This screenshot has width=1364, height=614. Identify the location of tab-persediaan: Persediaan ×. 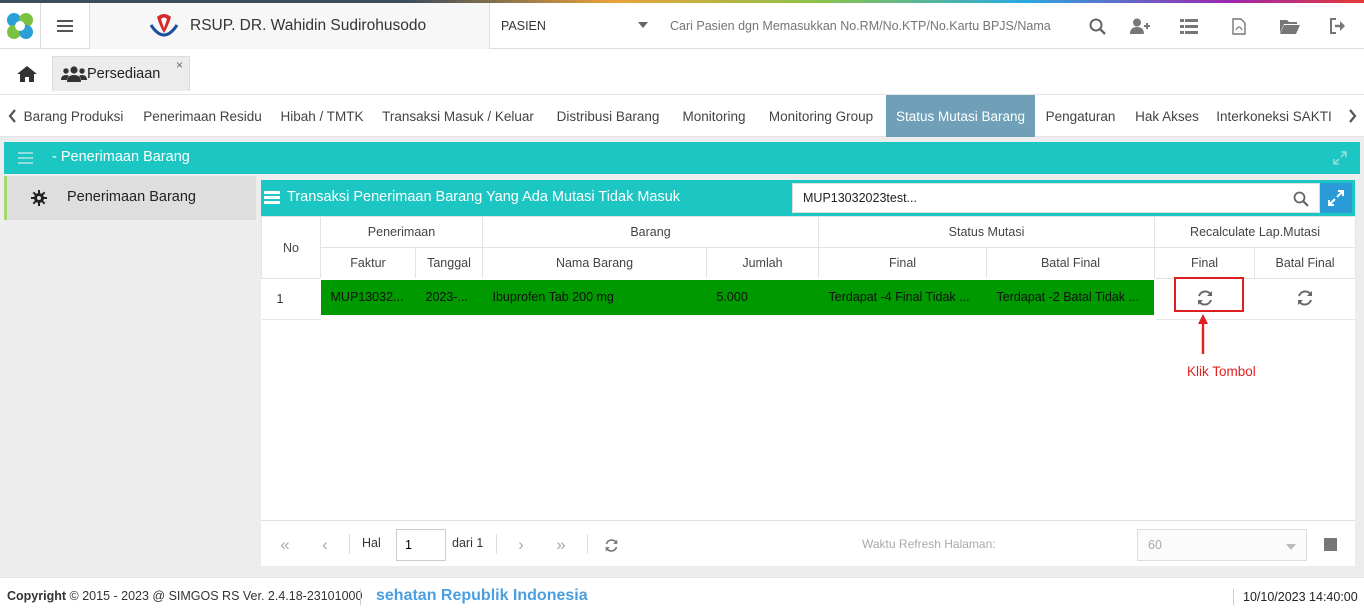
(121, 73).